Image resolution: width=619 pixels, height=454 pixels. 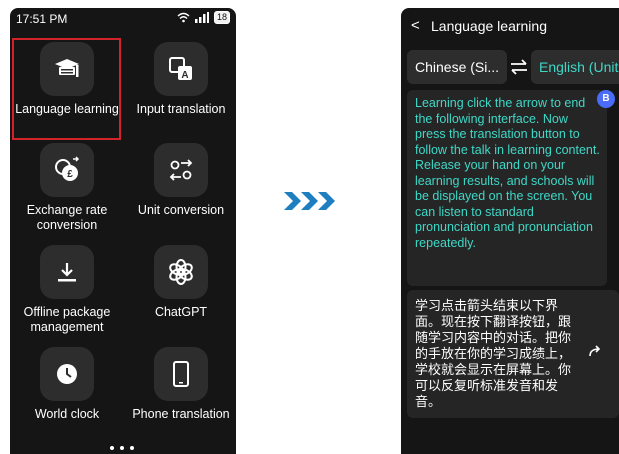 What do you see at coordinates (309, 201) in the screenshot?
I see `triple-chevron-right-icon` at bounding box center [309, 201].